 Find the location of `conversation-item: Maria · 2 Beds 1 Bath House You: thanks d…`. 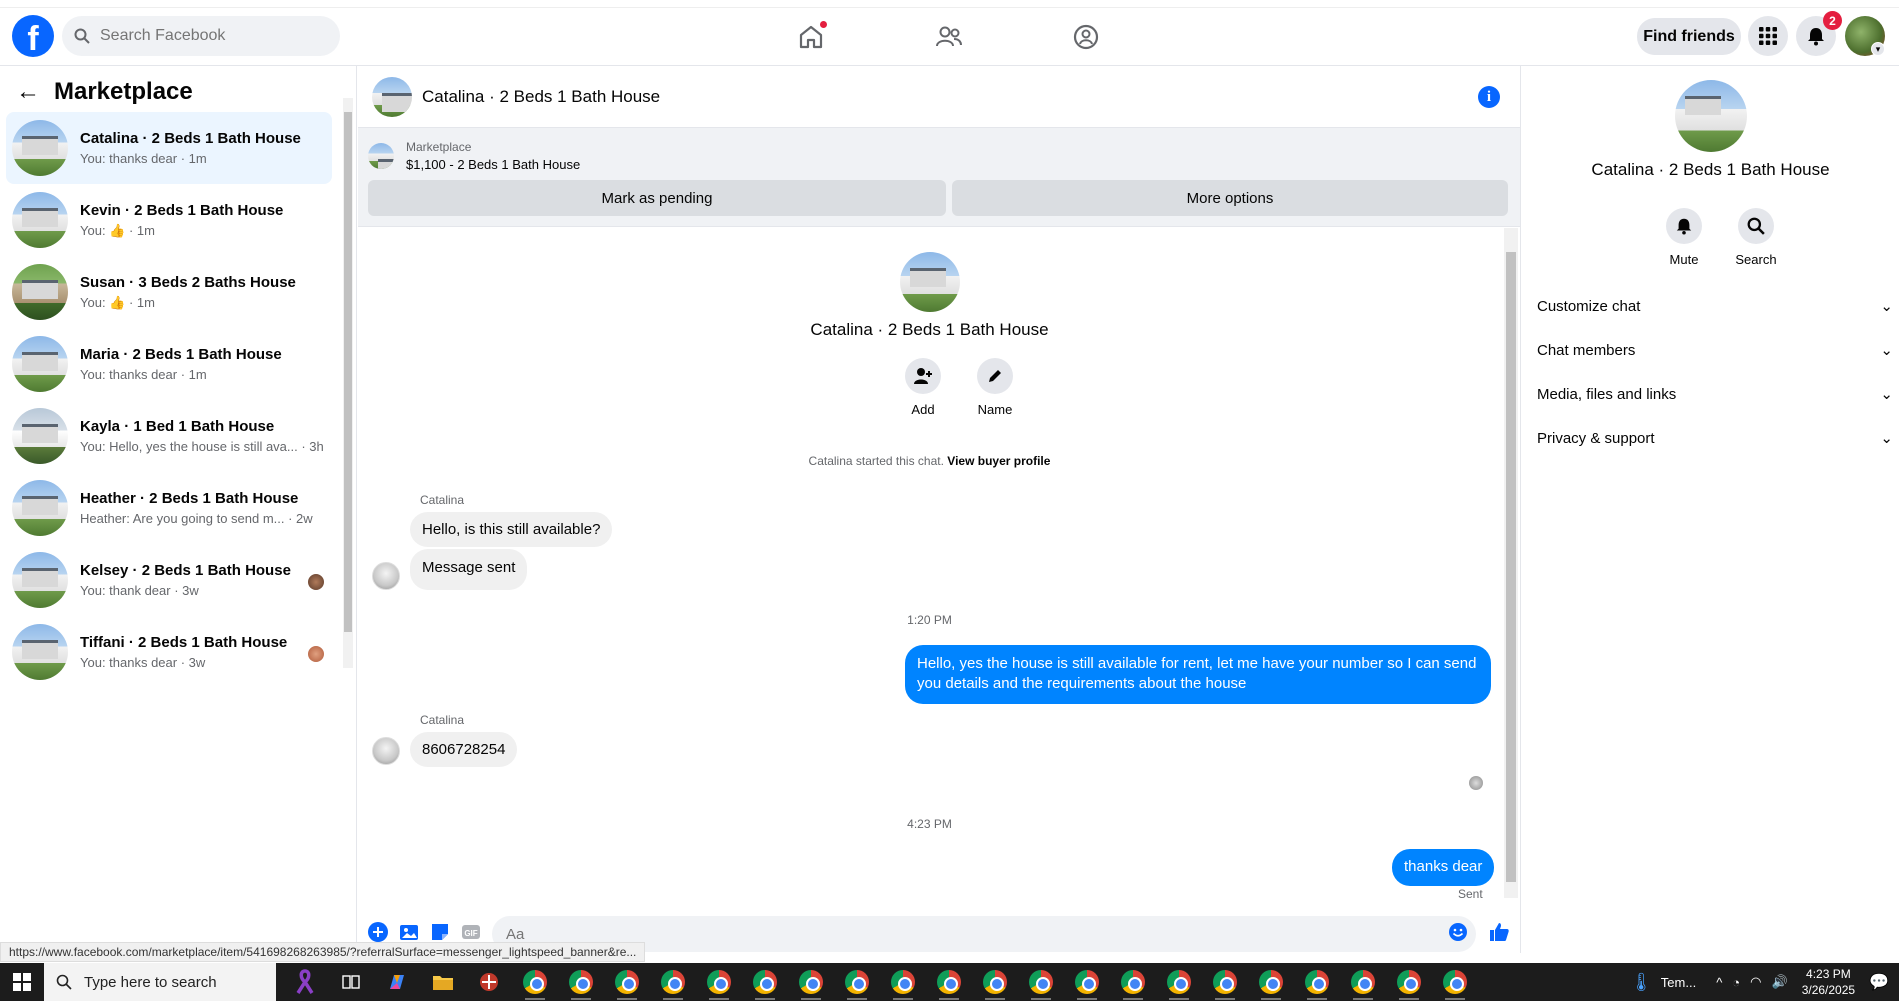

conversation-item: Maria · 2 Beds 1 Bath House You: thanks d… is located at coordinates (169, 364).